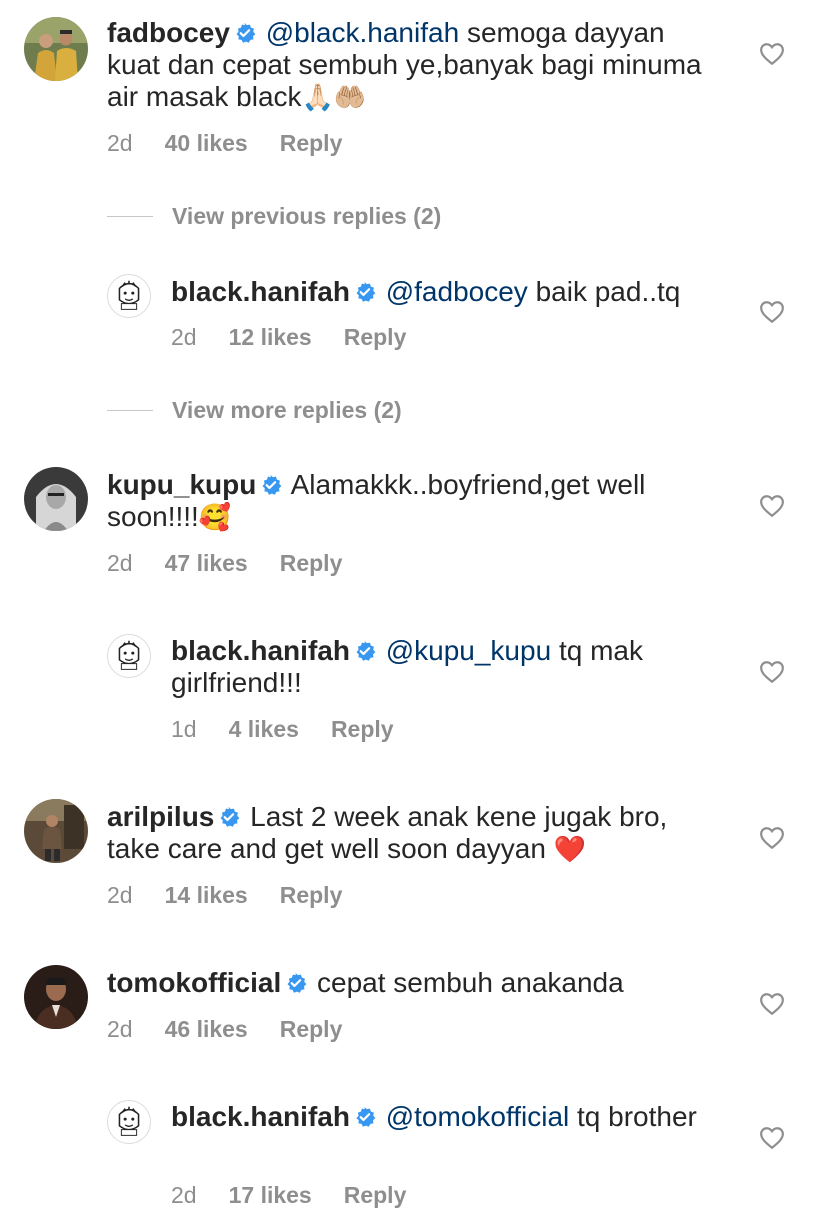 The width and height of the screenshot is (828, 1231). I want to click on comment-body: tomokofficial cepat sembuh anakanda, so click(407, 983).